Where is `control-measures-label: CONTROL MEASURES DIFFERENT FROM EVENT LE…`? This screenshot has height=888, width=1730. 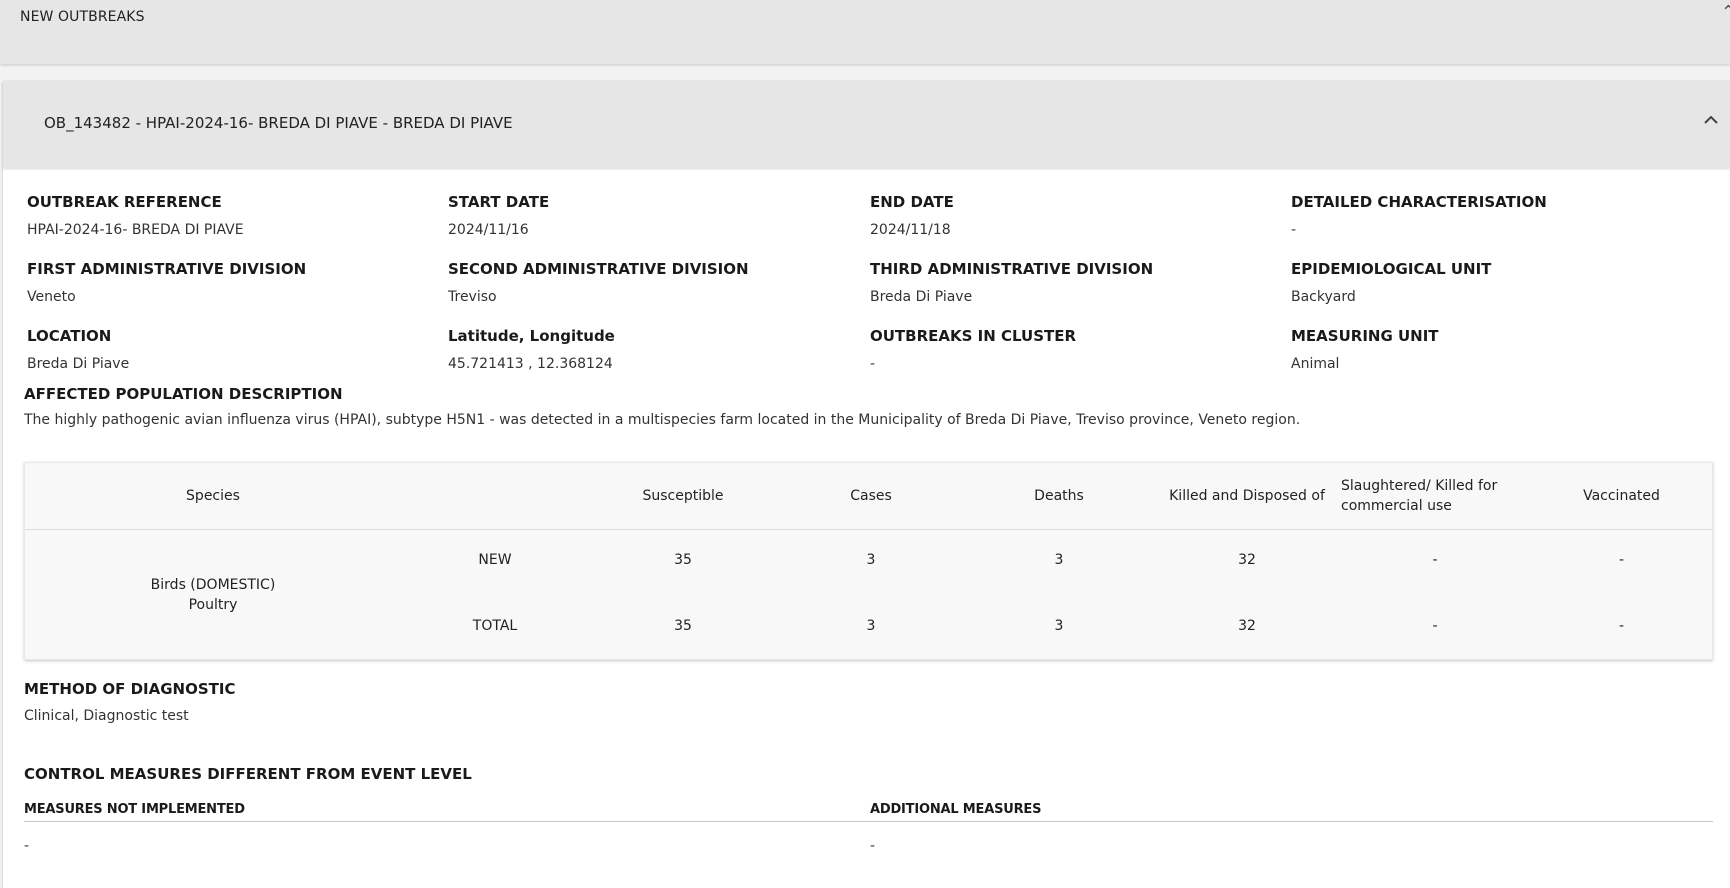 control-measures-label: CONTROL MEASURES DIFFERENT FROM EVENT LE… is located at coordinates (248, 774).